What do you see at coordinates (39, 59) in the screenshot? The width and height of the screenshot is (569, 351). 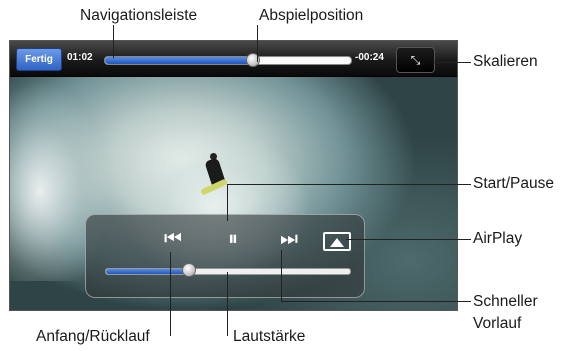 I see `done-button: Fertig` at bounding box center [39, 59].